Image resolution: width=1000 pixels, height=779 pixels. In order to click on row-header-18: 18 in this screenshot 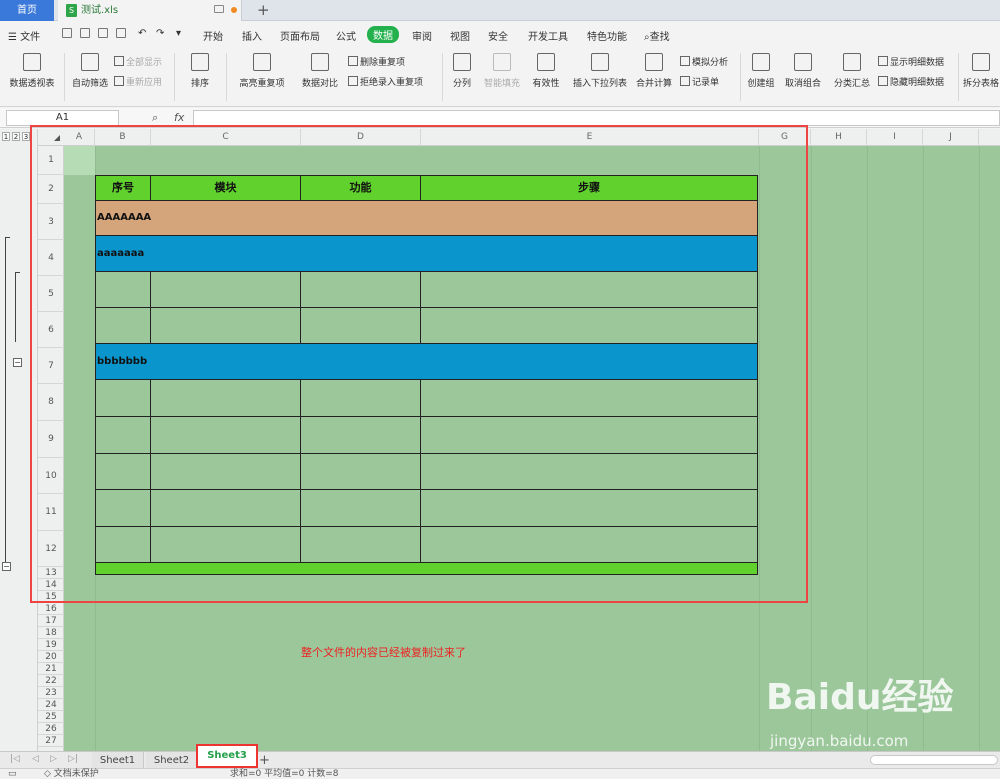, I will do `click(51, 633)`.